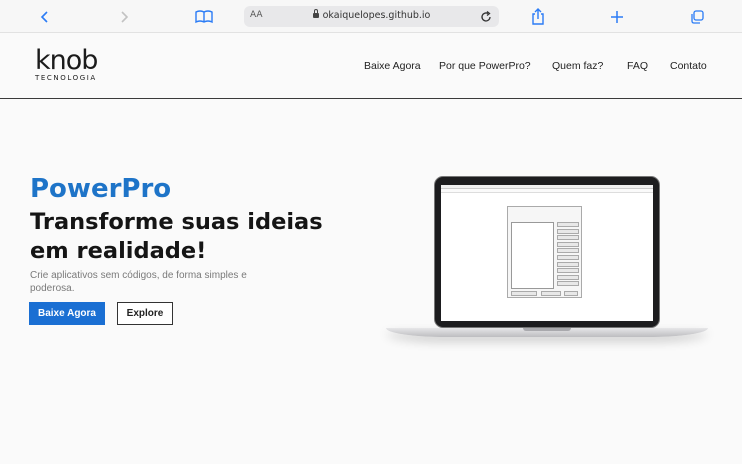  What do you see at coordinates (376, 15) in the screenshot?
I see `url-text: okaiquelopes.github.io` at bounding box center [376, 15].